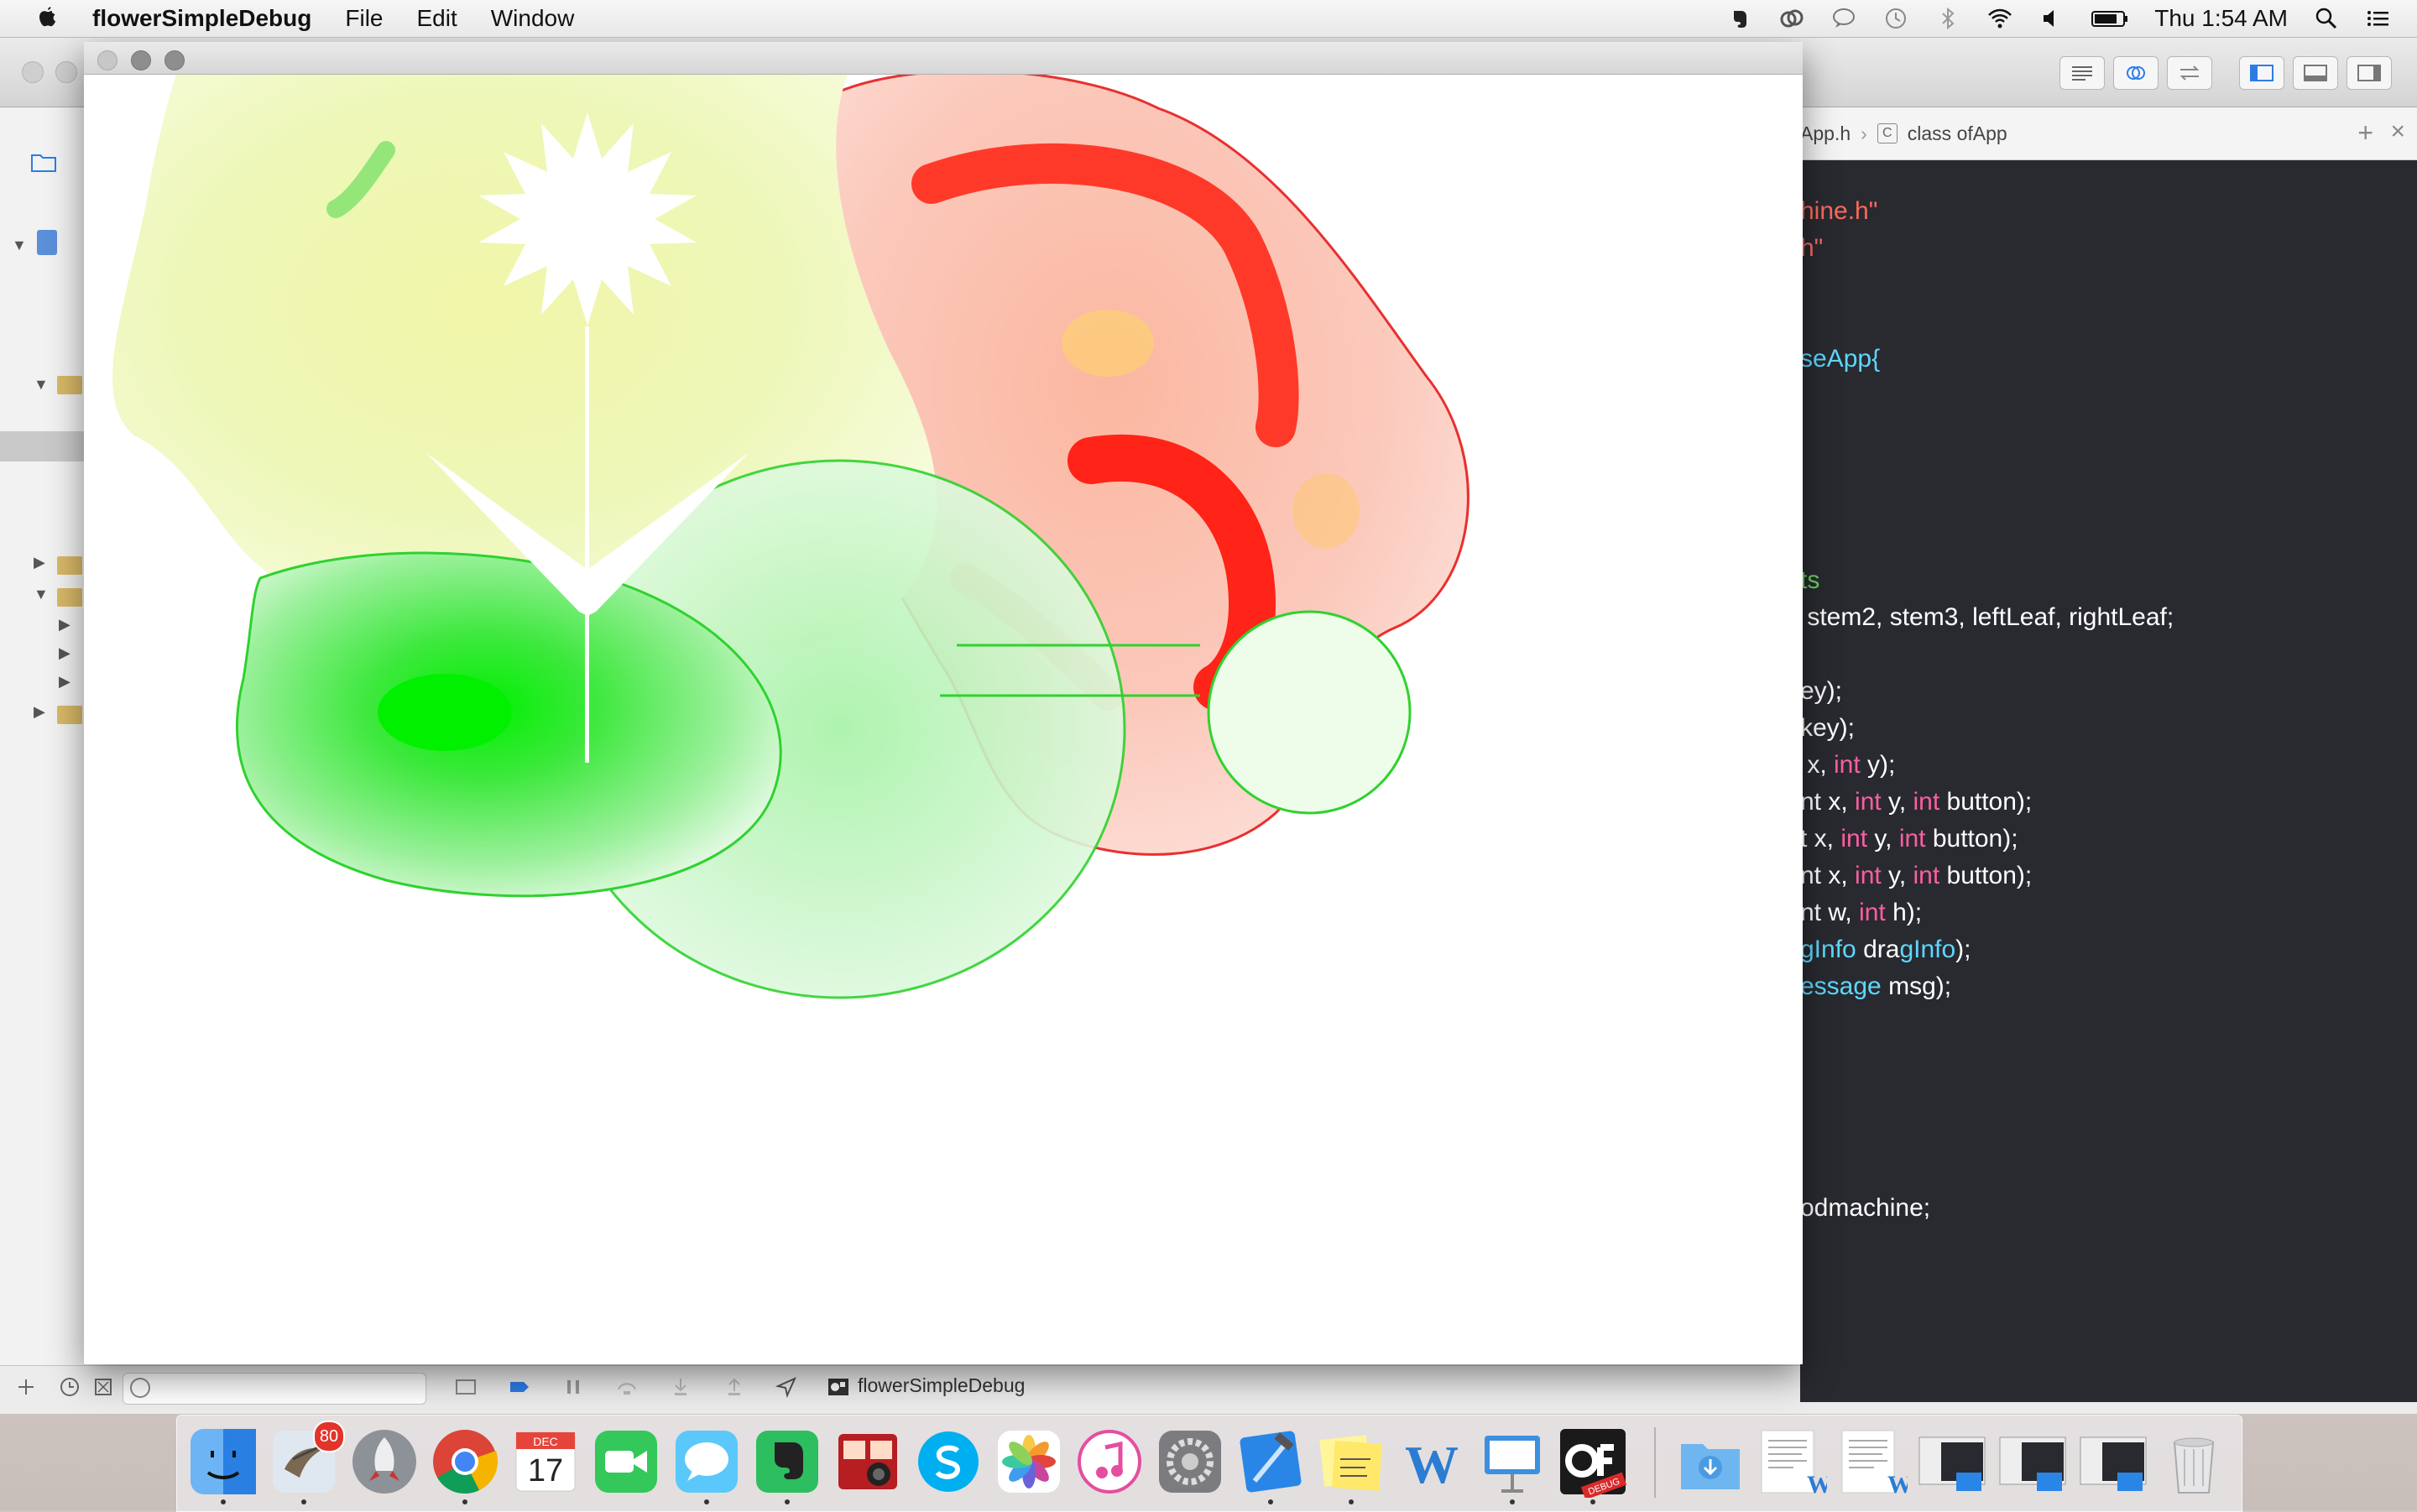 The image size is (2417, 1512). Describe the element at coordinates (1885, 950) in the screenshot. I see `code-line: gInfo dragInfo);` at that location.